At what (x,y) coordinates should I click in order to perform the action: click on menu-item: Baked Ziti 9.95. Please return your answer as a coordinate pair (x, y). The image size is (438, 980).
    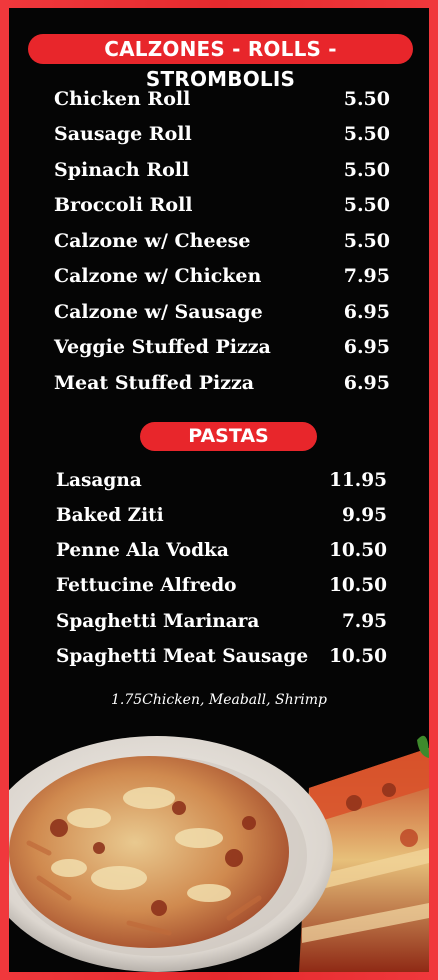
    Looking at the image, I should click on (219, 520).